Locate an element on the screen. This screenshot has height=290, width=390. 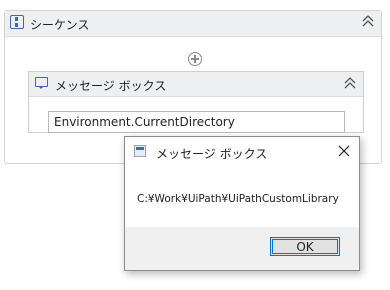
sequence-title: シーケンス is located at coordinates (60, 25).